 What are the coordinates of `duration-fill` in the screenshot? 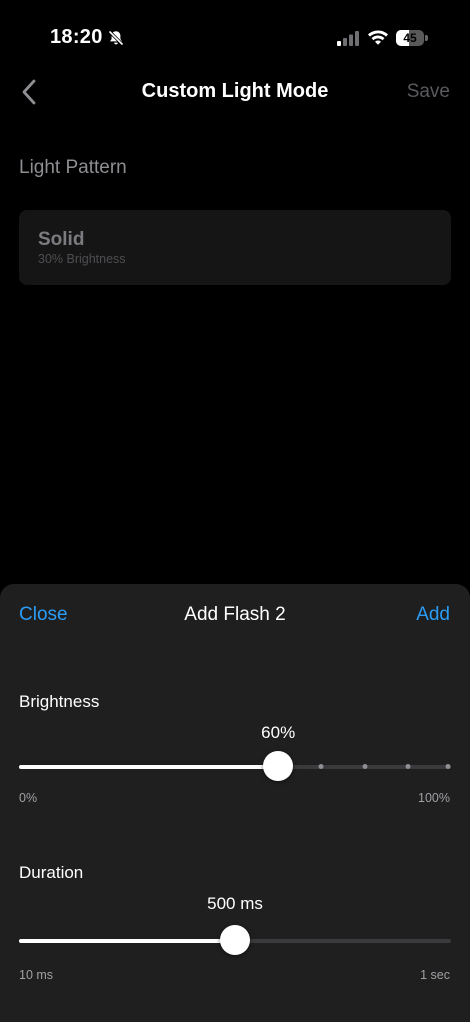 It's located at (127, 941).